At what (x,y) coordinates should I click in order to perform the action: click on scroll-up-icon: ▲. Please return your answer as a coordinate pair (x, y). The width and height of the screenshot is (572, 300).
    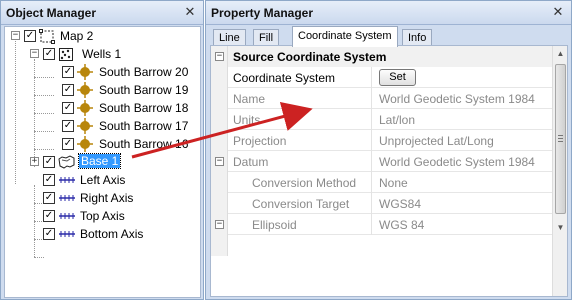
    Looking at the image, I should click on (560, 53).